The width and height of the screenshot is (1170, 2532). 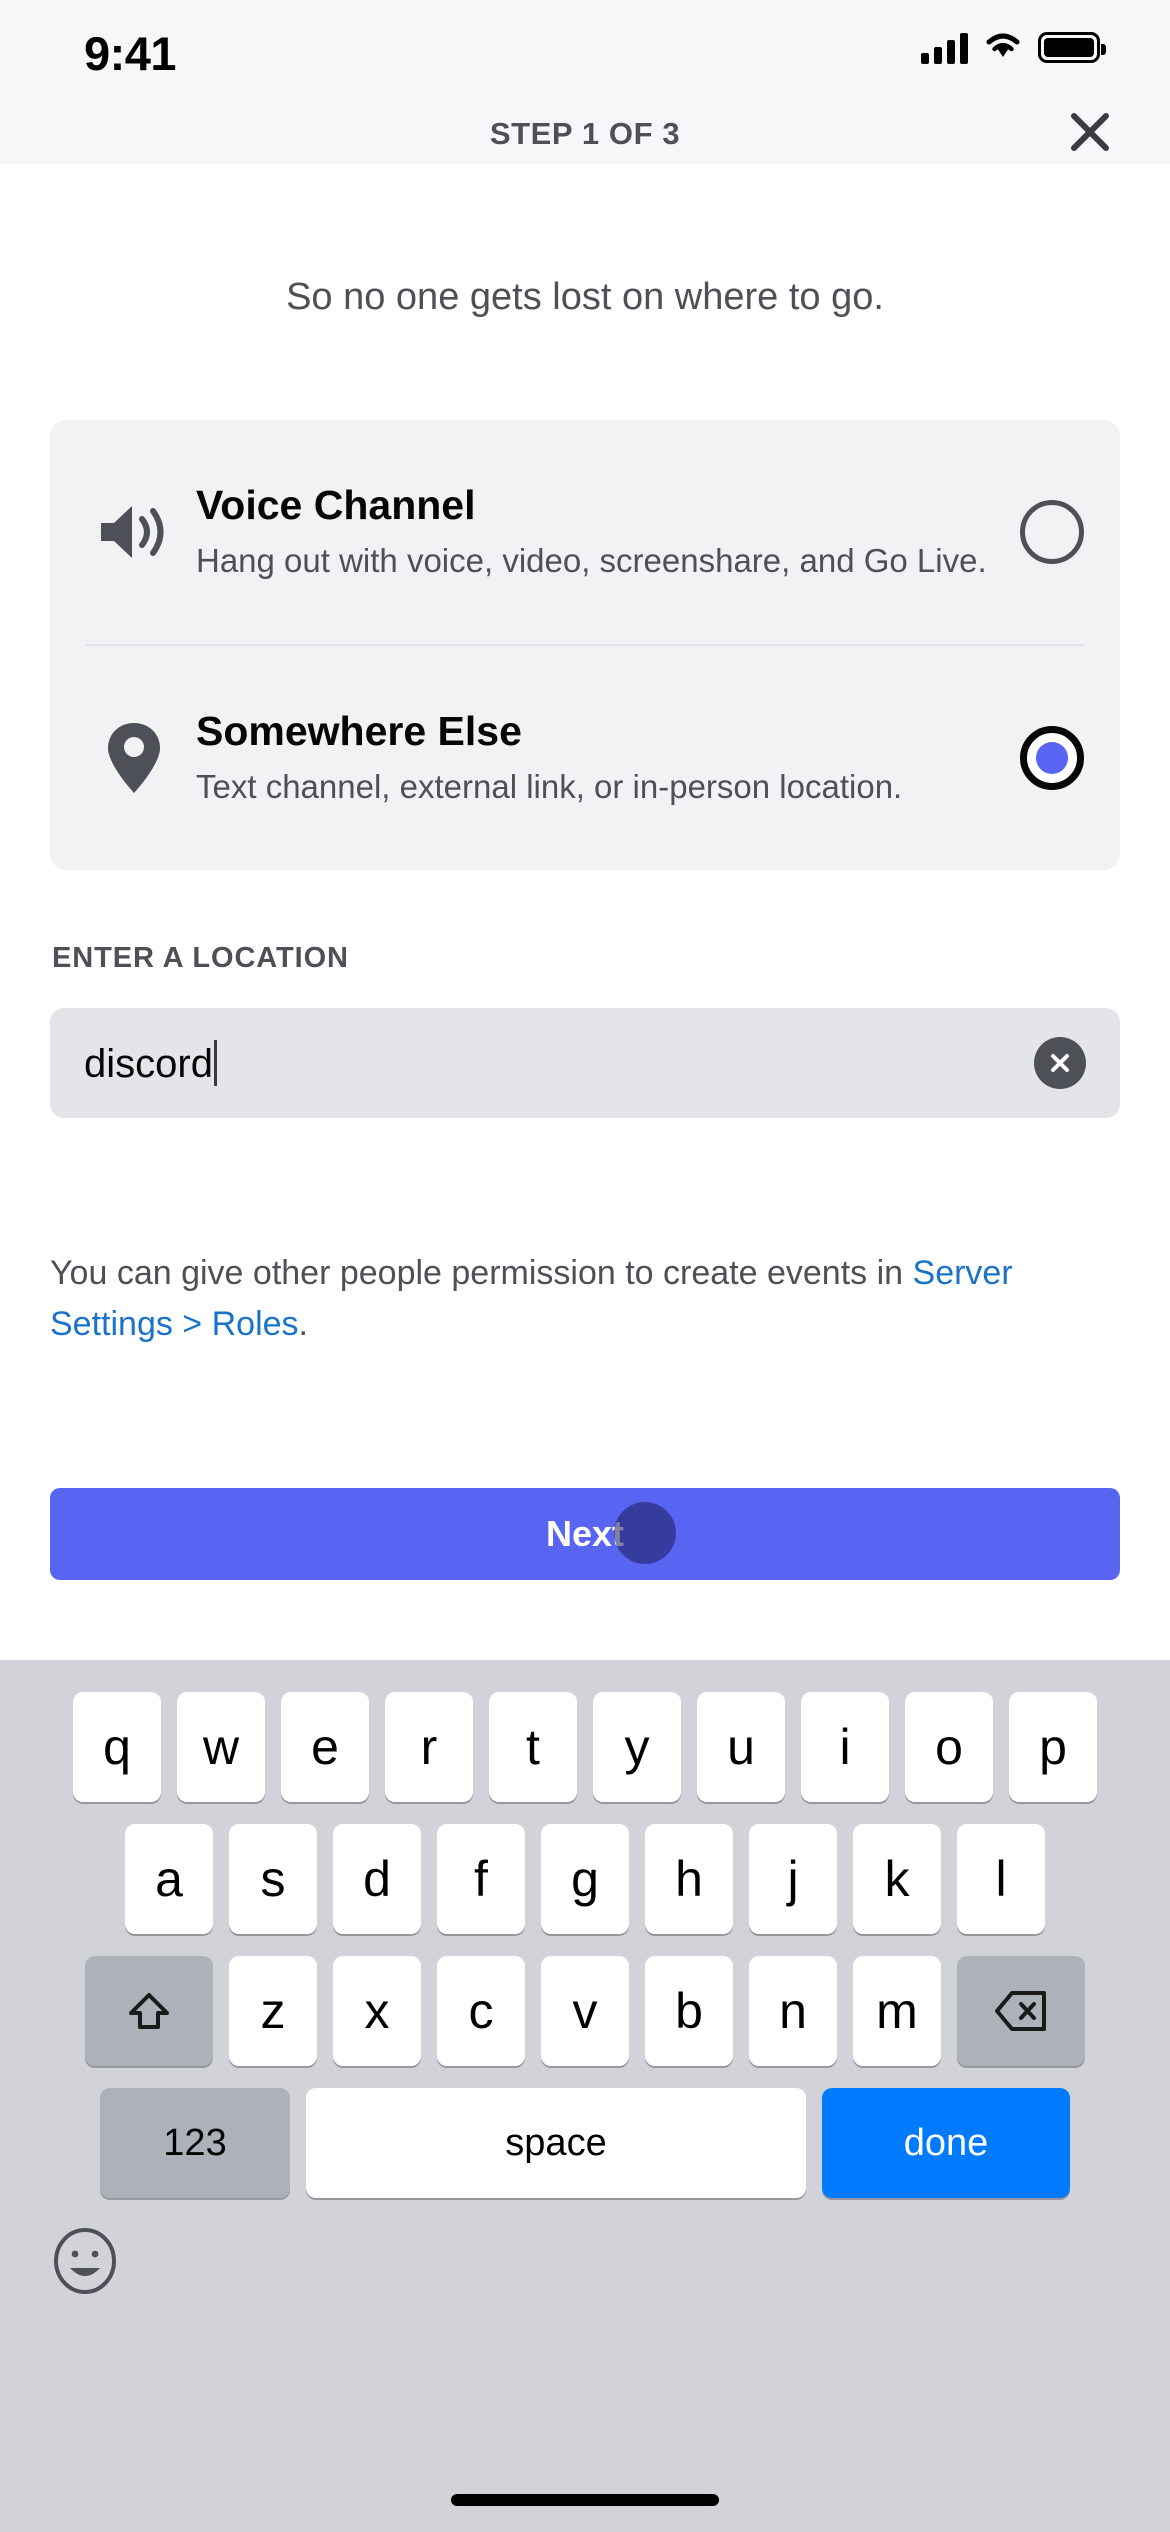 I want to click on key-i: i, so click(x=845, y=1747).